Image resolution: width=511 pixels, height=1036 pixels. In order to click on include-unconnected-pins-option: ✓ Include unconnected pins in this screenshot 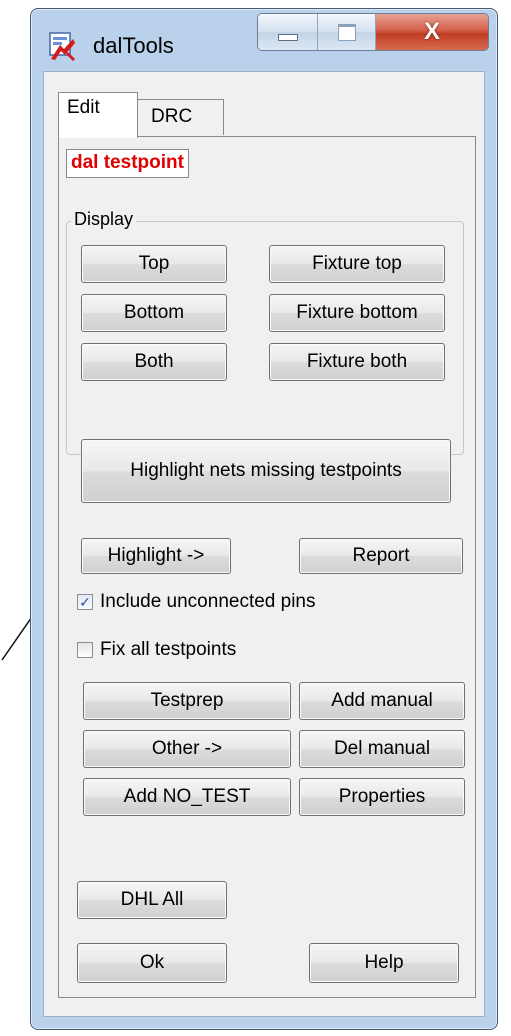, I will do `click(196, 602)`.